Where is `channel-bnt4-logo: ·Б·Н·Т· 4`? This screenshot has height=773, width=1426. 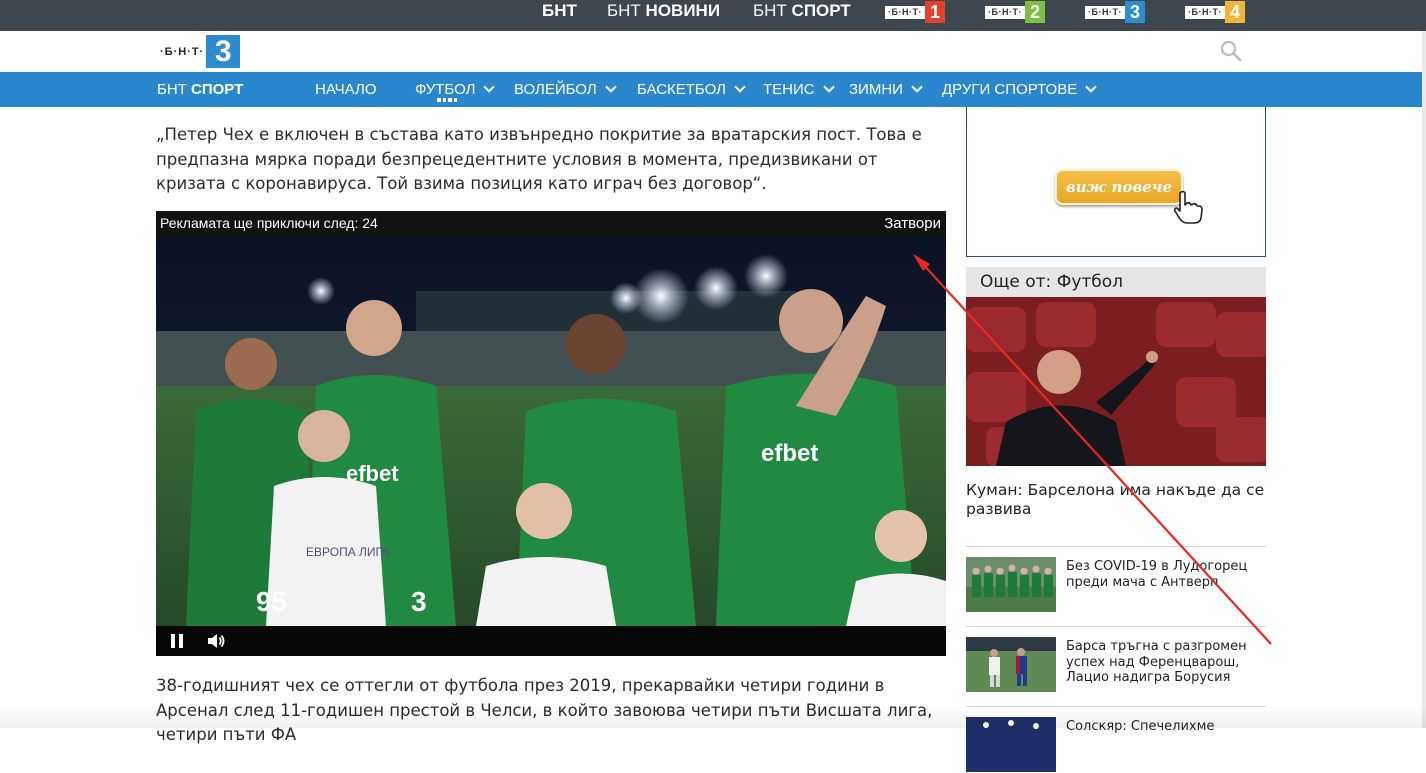
channel-bnt4-logo: ·Б·Н·Т· 4 is located at coordinates (1215, 12).